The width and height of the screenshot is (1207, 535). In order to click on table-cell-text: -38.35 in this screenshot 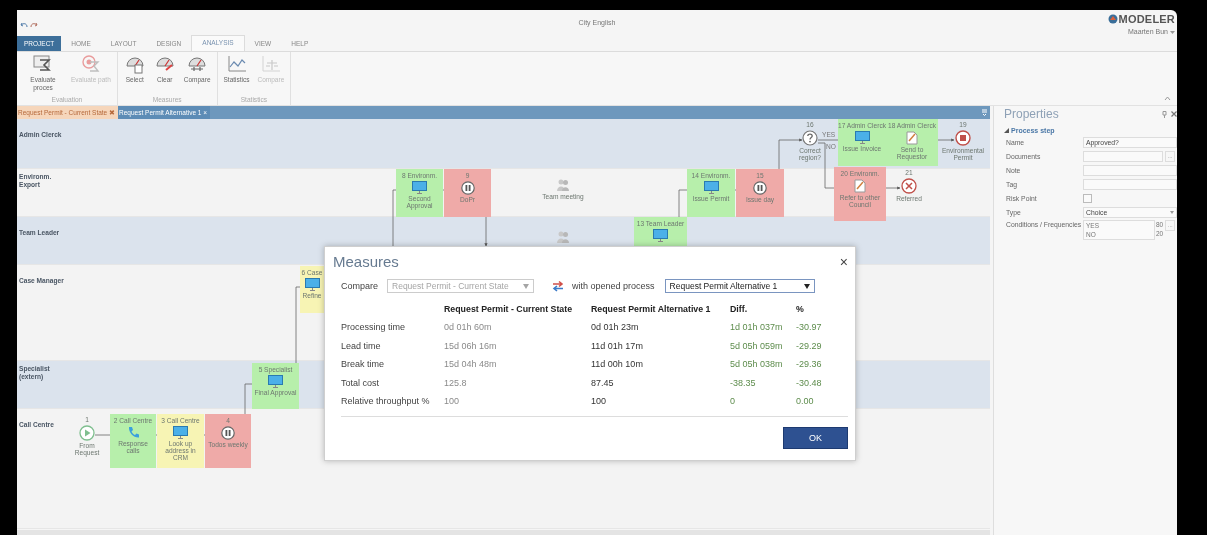, I will do `click(743, 383)`.